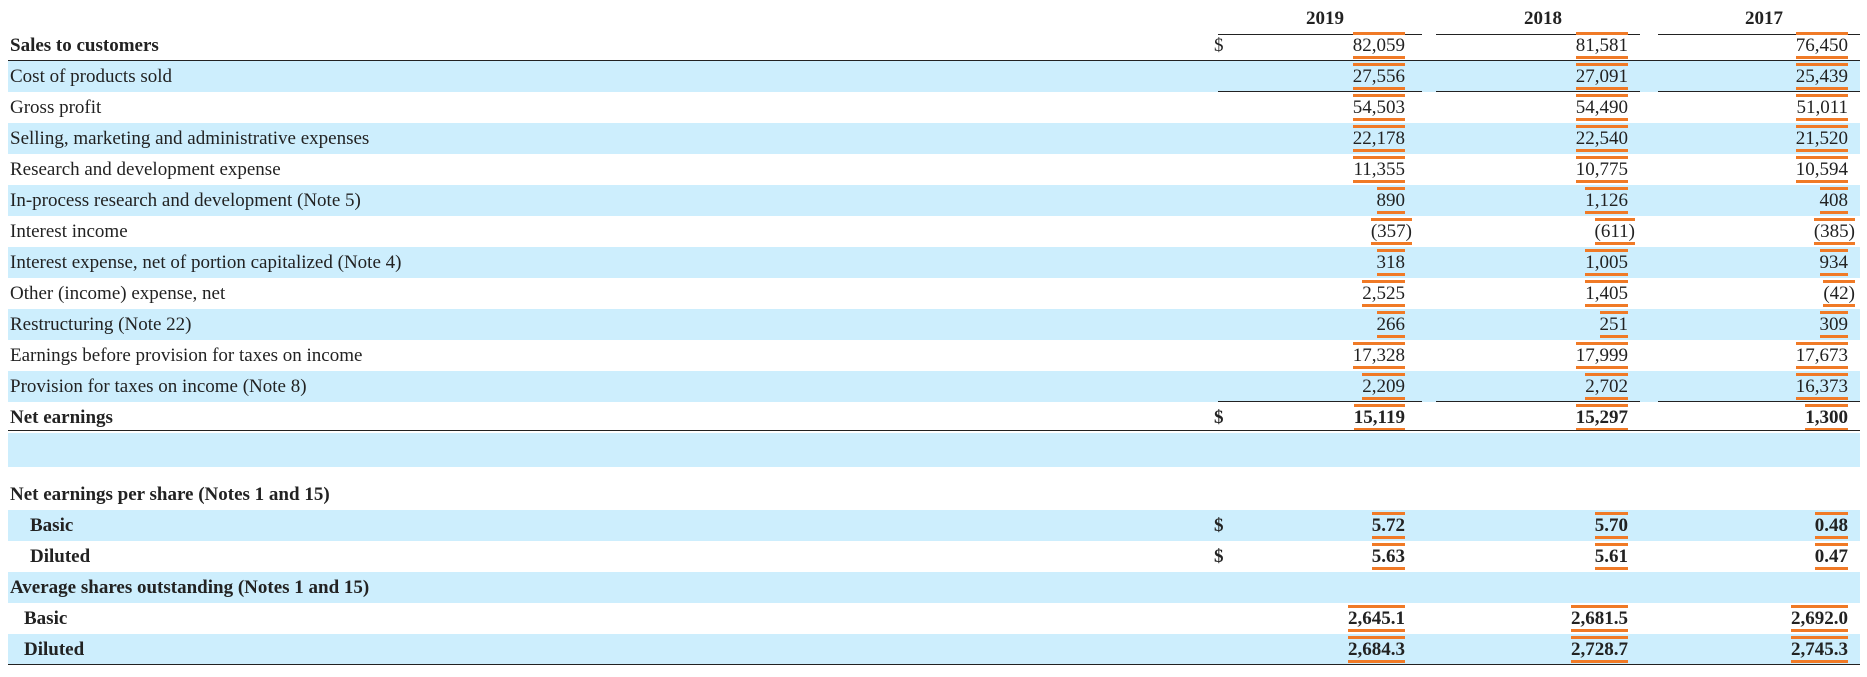 The width and height of the screenshot is (1867, 677). I want to click on row-label: Provision for taxes on income (Note 8), so click(158, 386).